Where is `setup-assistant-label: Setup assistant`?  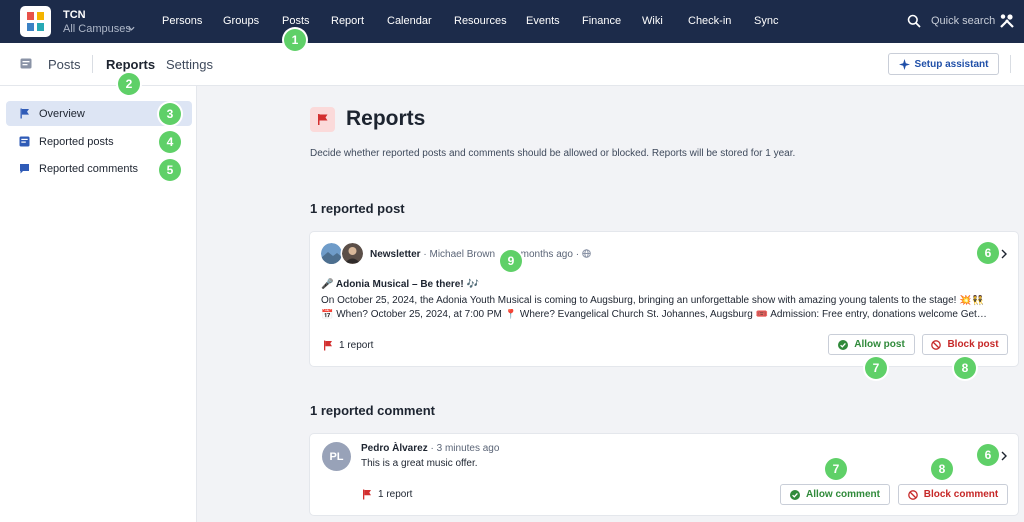 setup-assistant-label: Setup assistant is located at coordinates (951, 64).